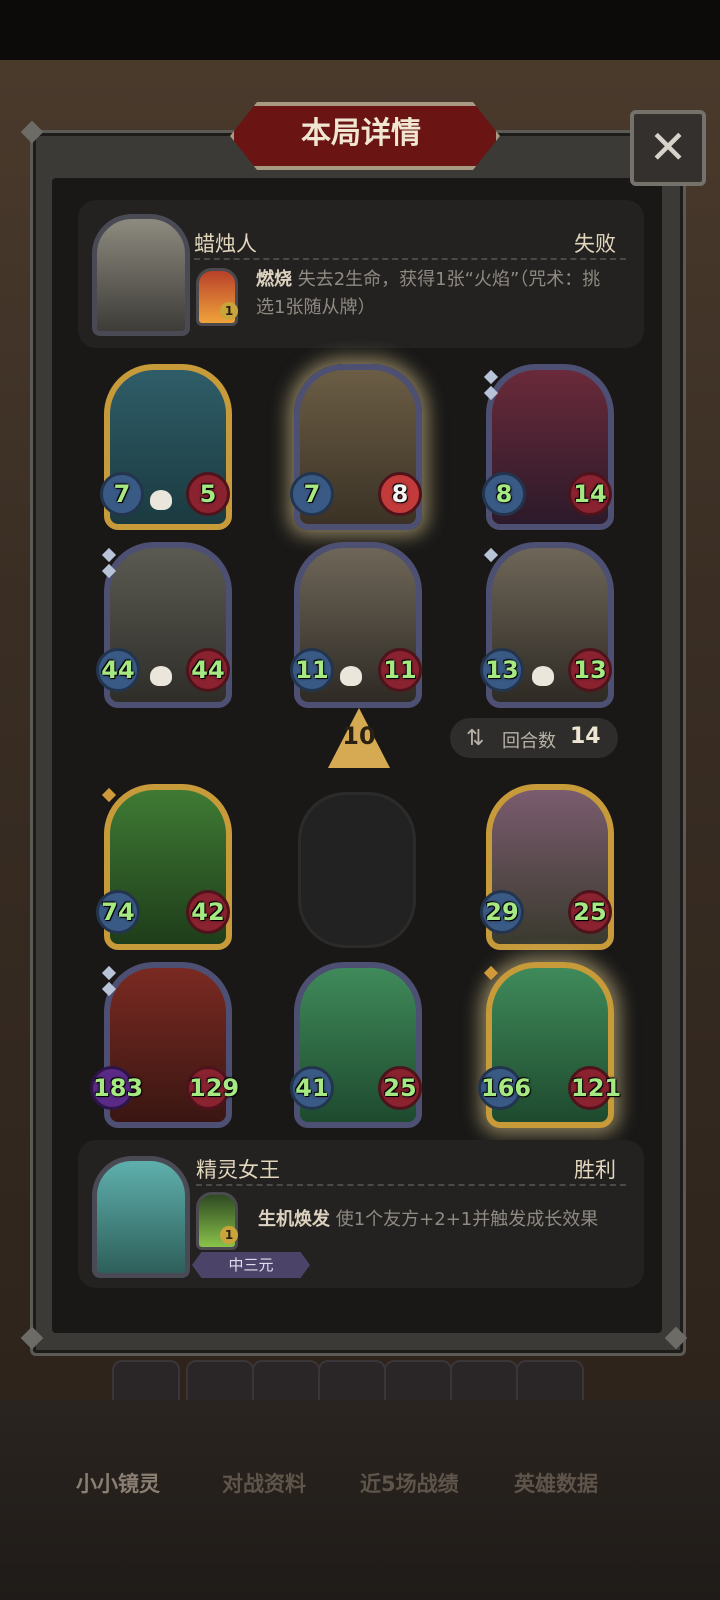 The image size is (720, 1600). Describe the element at coordinates (595, 1170) in the screenshot. I see `player-result: 胜利` at that location.